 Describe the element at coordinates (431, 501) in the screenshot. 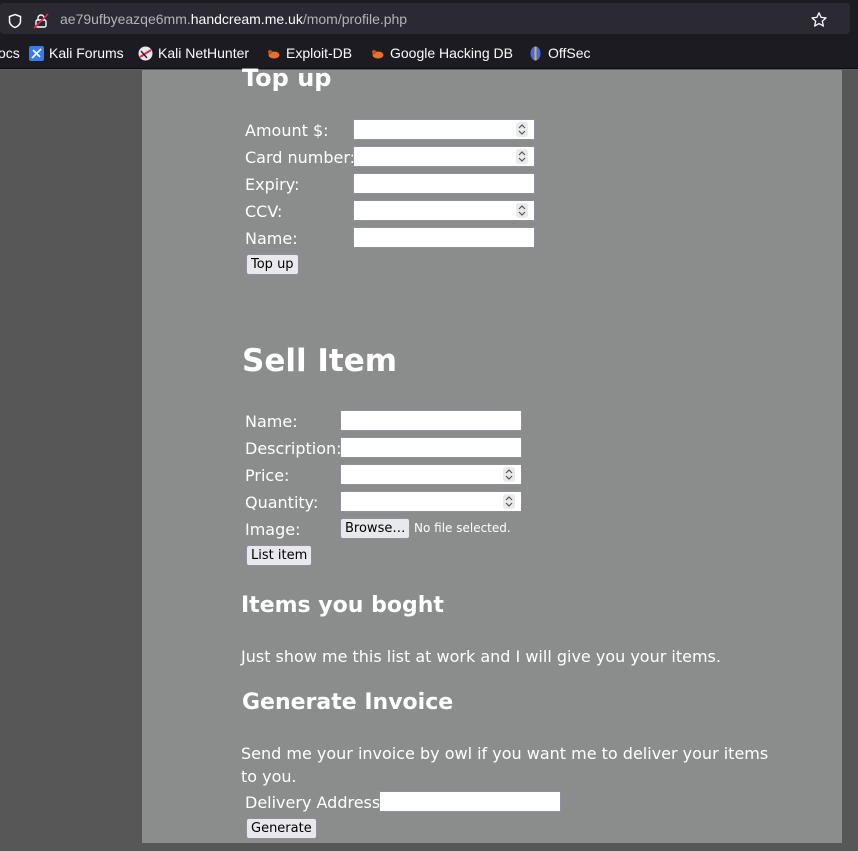

I see `quantity-input` at that location.